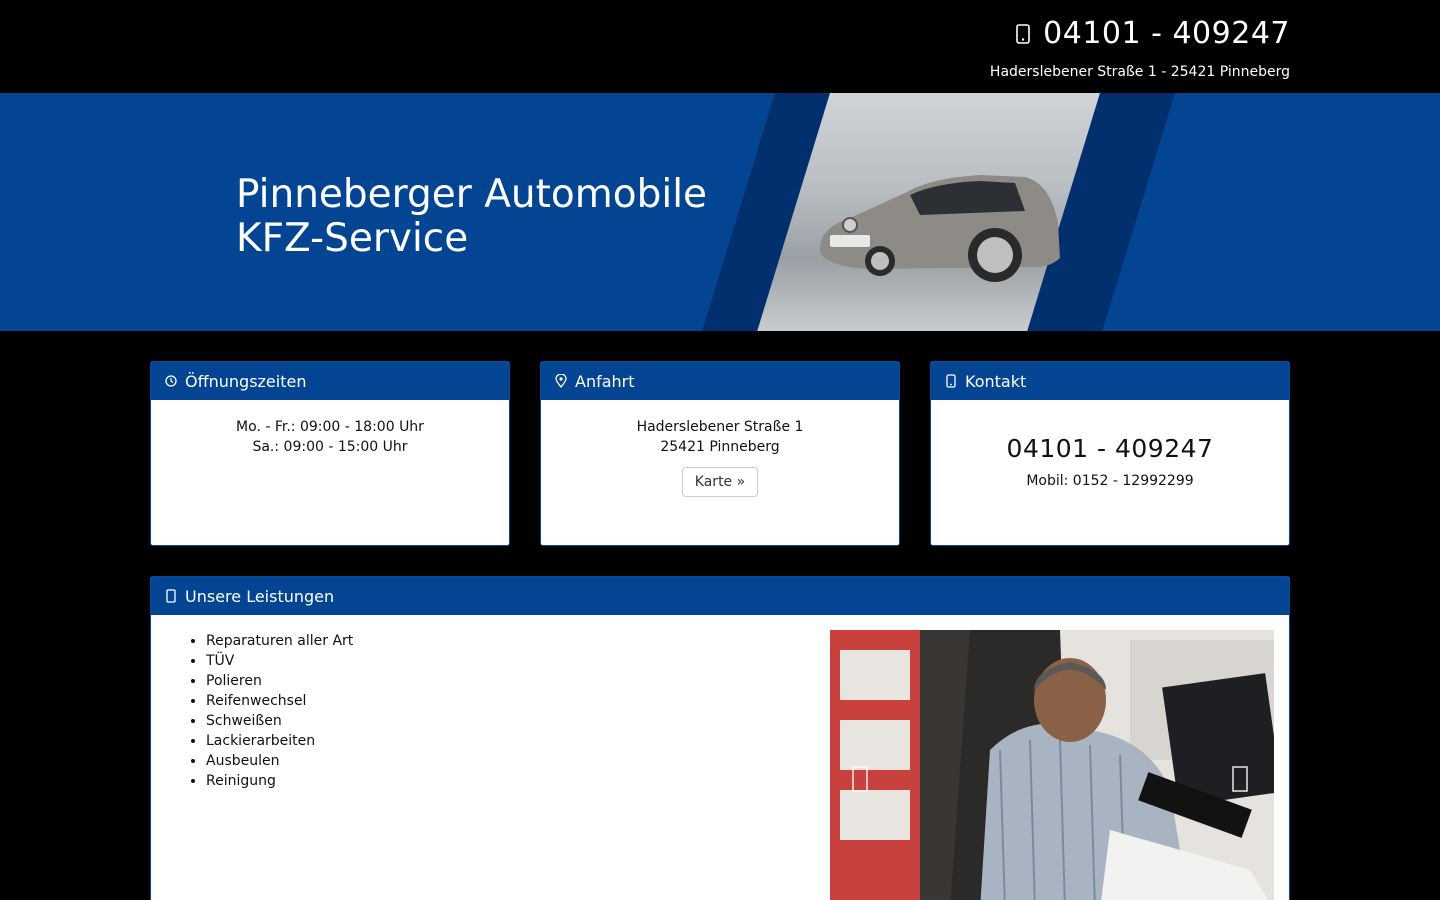  I want to click on services-photo-carousel, so click(1052, 765).